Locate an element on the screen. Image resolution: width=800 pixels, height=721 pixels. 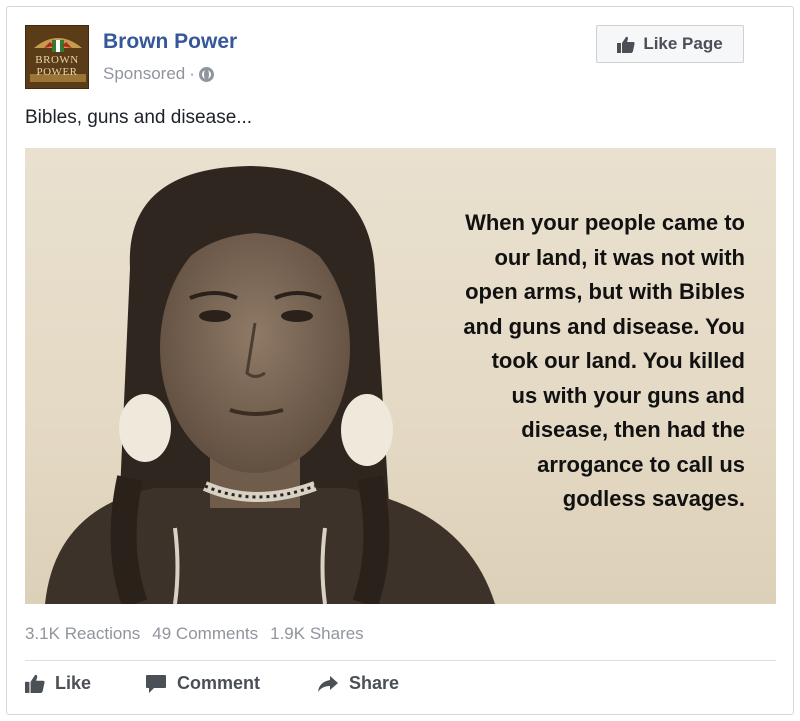
like-page-label: Like Page is located at coordinates (683, 43).